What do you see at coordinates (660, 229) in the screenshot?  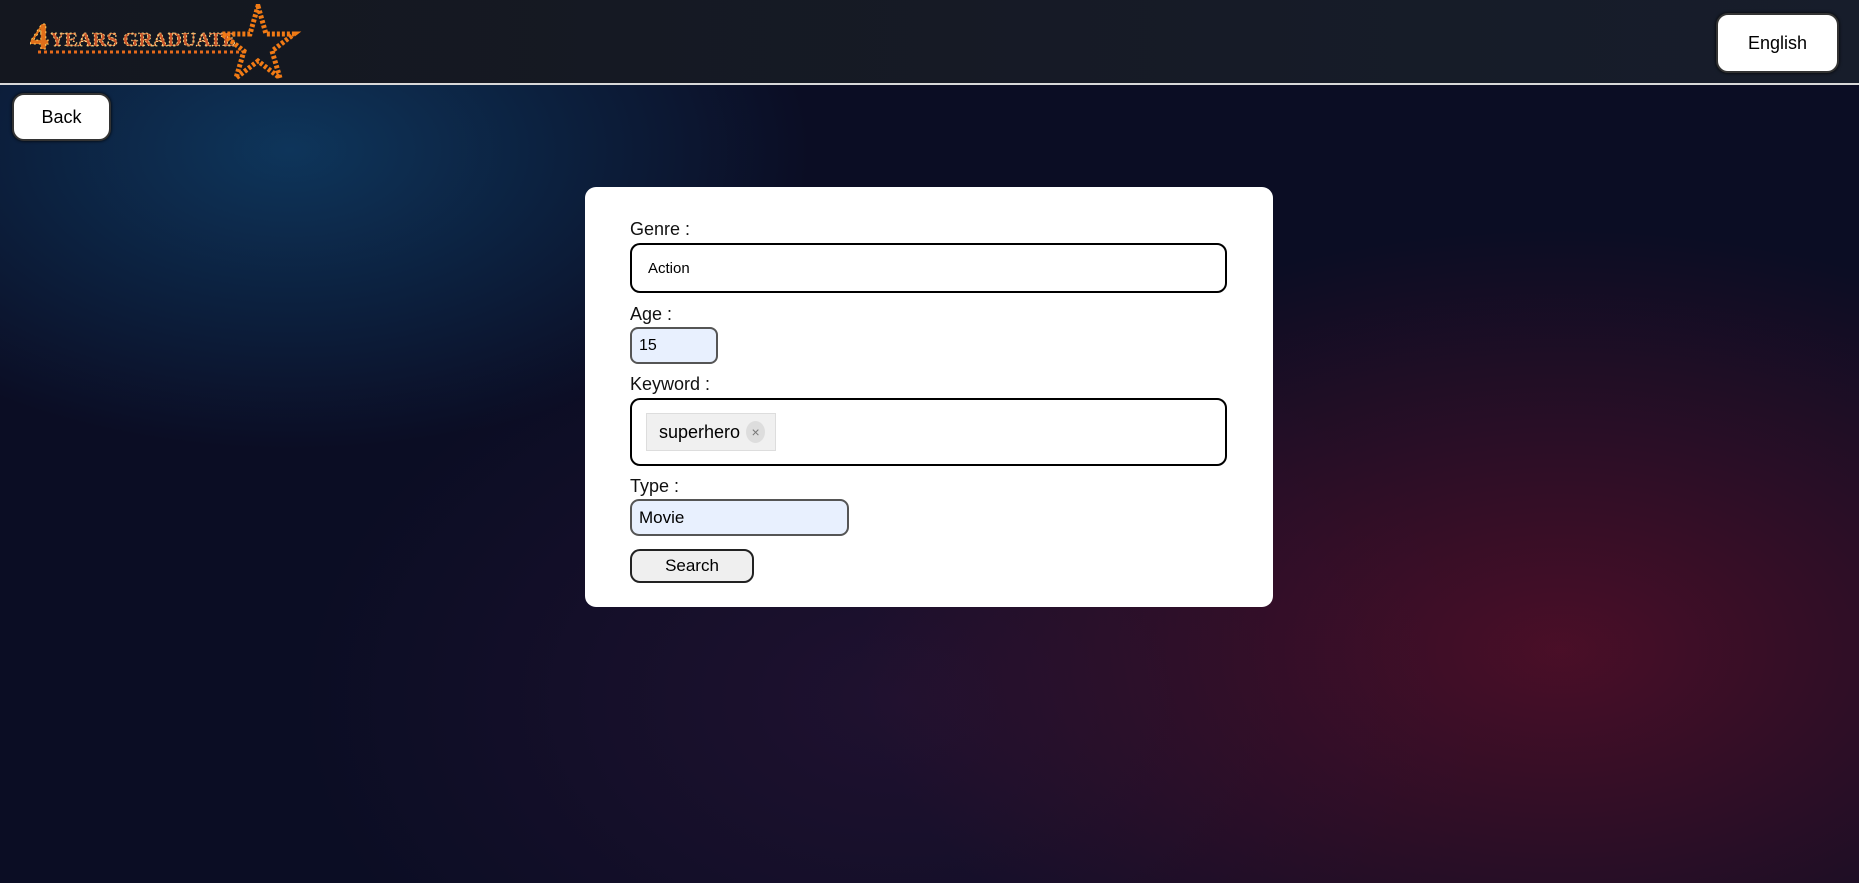 I see `genre-label: Genre :` at bounding box center [660, 229].